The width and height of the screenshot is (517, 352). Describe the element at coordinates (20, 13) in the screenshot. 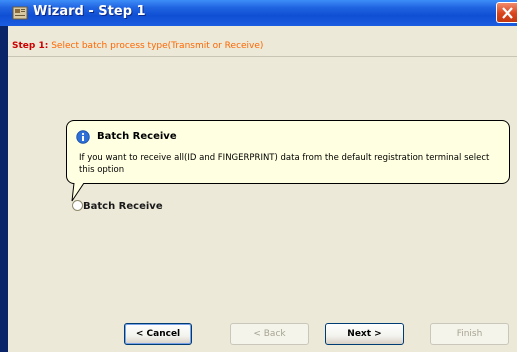

I see `app-icon` at that location.